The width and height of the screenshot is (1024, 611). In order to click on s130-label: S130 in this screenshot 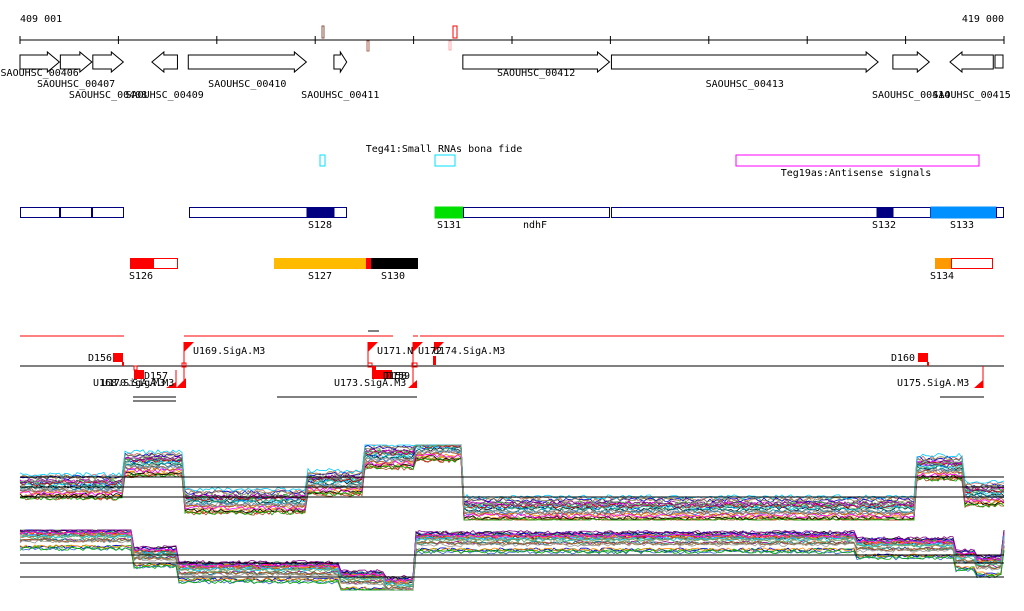, I will do `click(393, 276)`.